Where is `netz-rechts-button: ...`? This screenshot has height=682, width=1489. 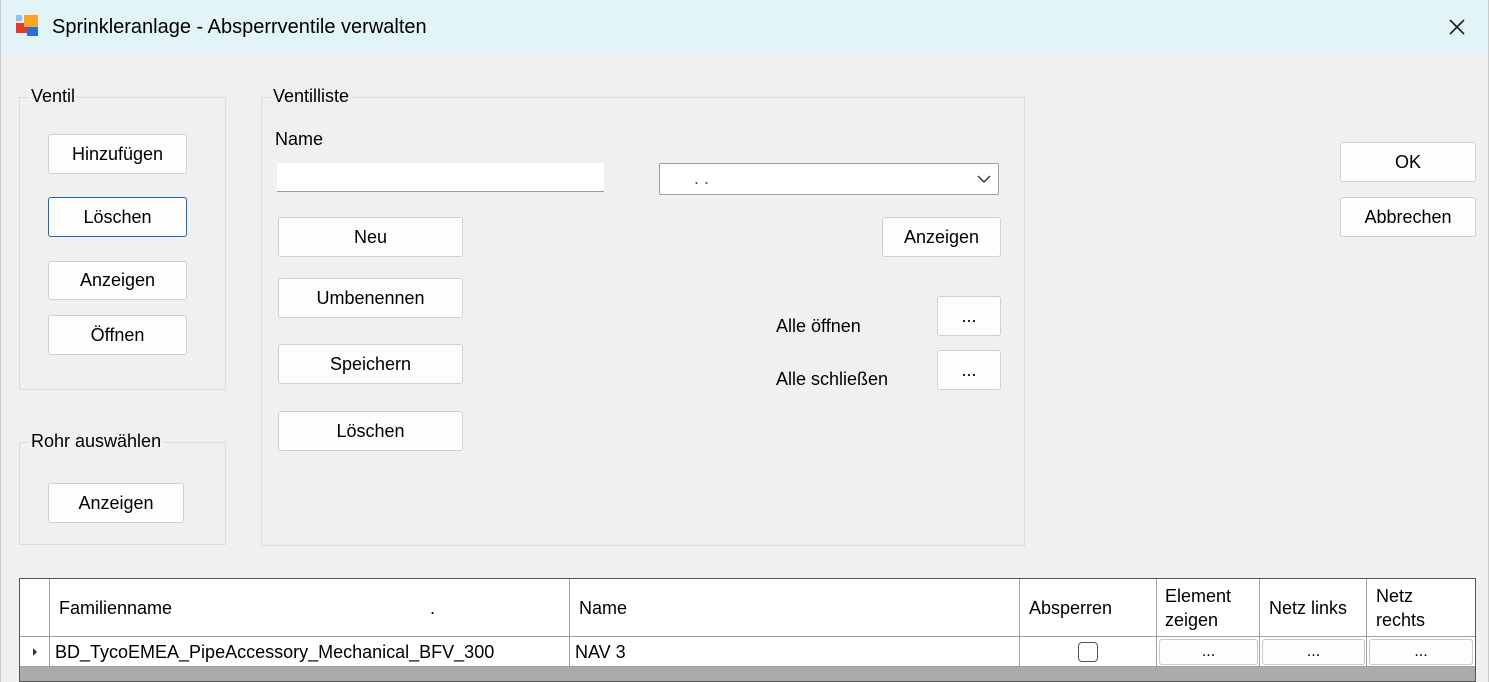
netz-rechts-button: ... is located at coordinates (1421, 652).